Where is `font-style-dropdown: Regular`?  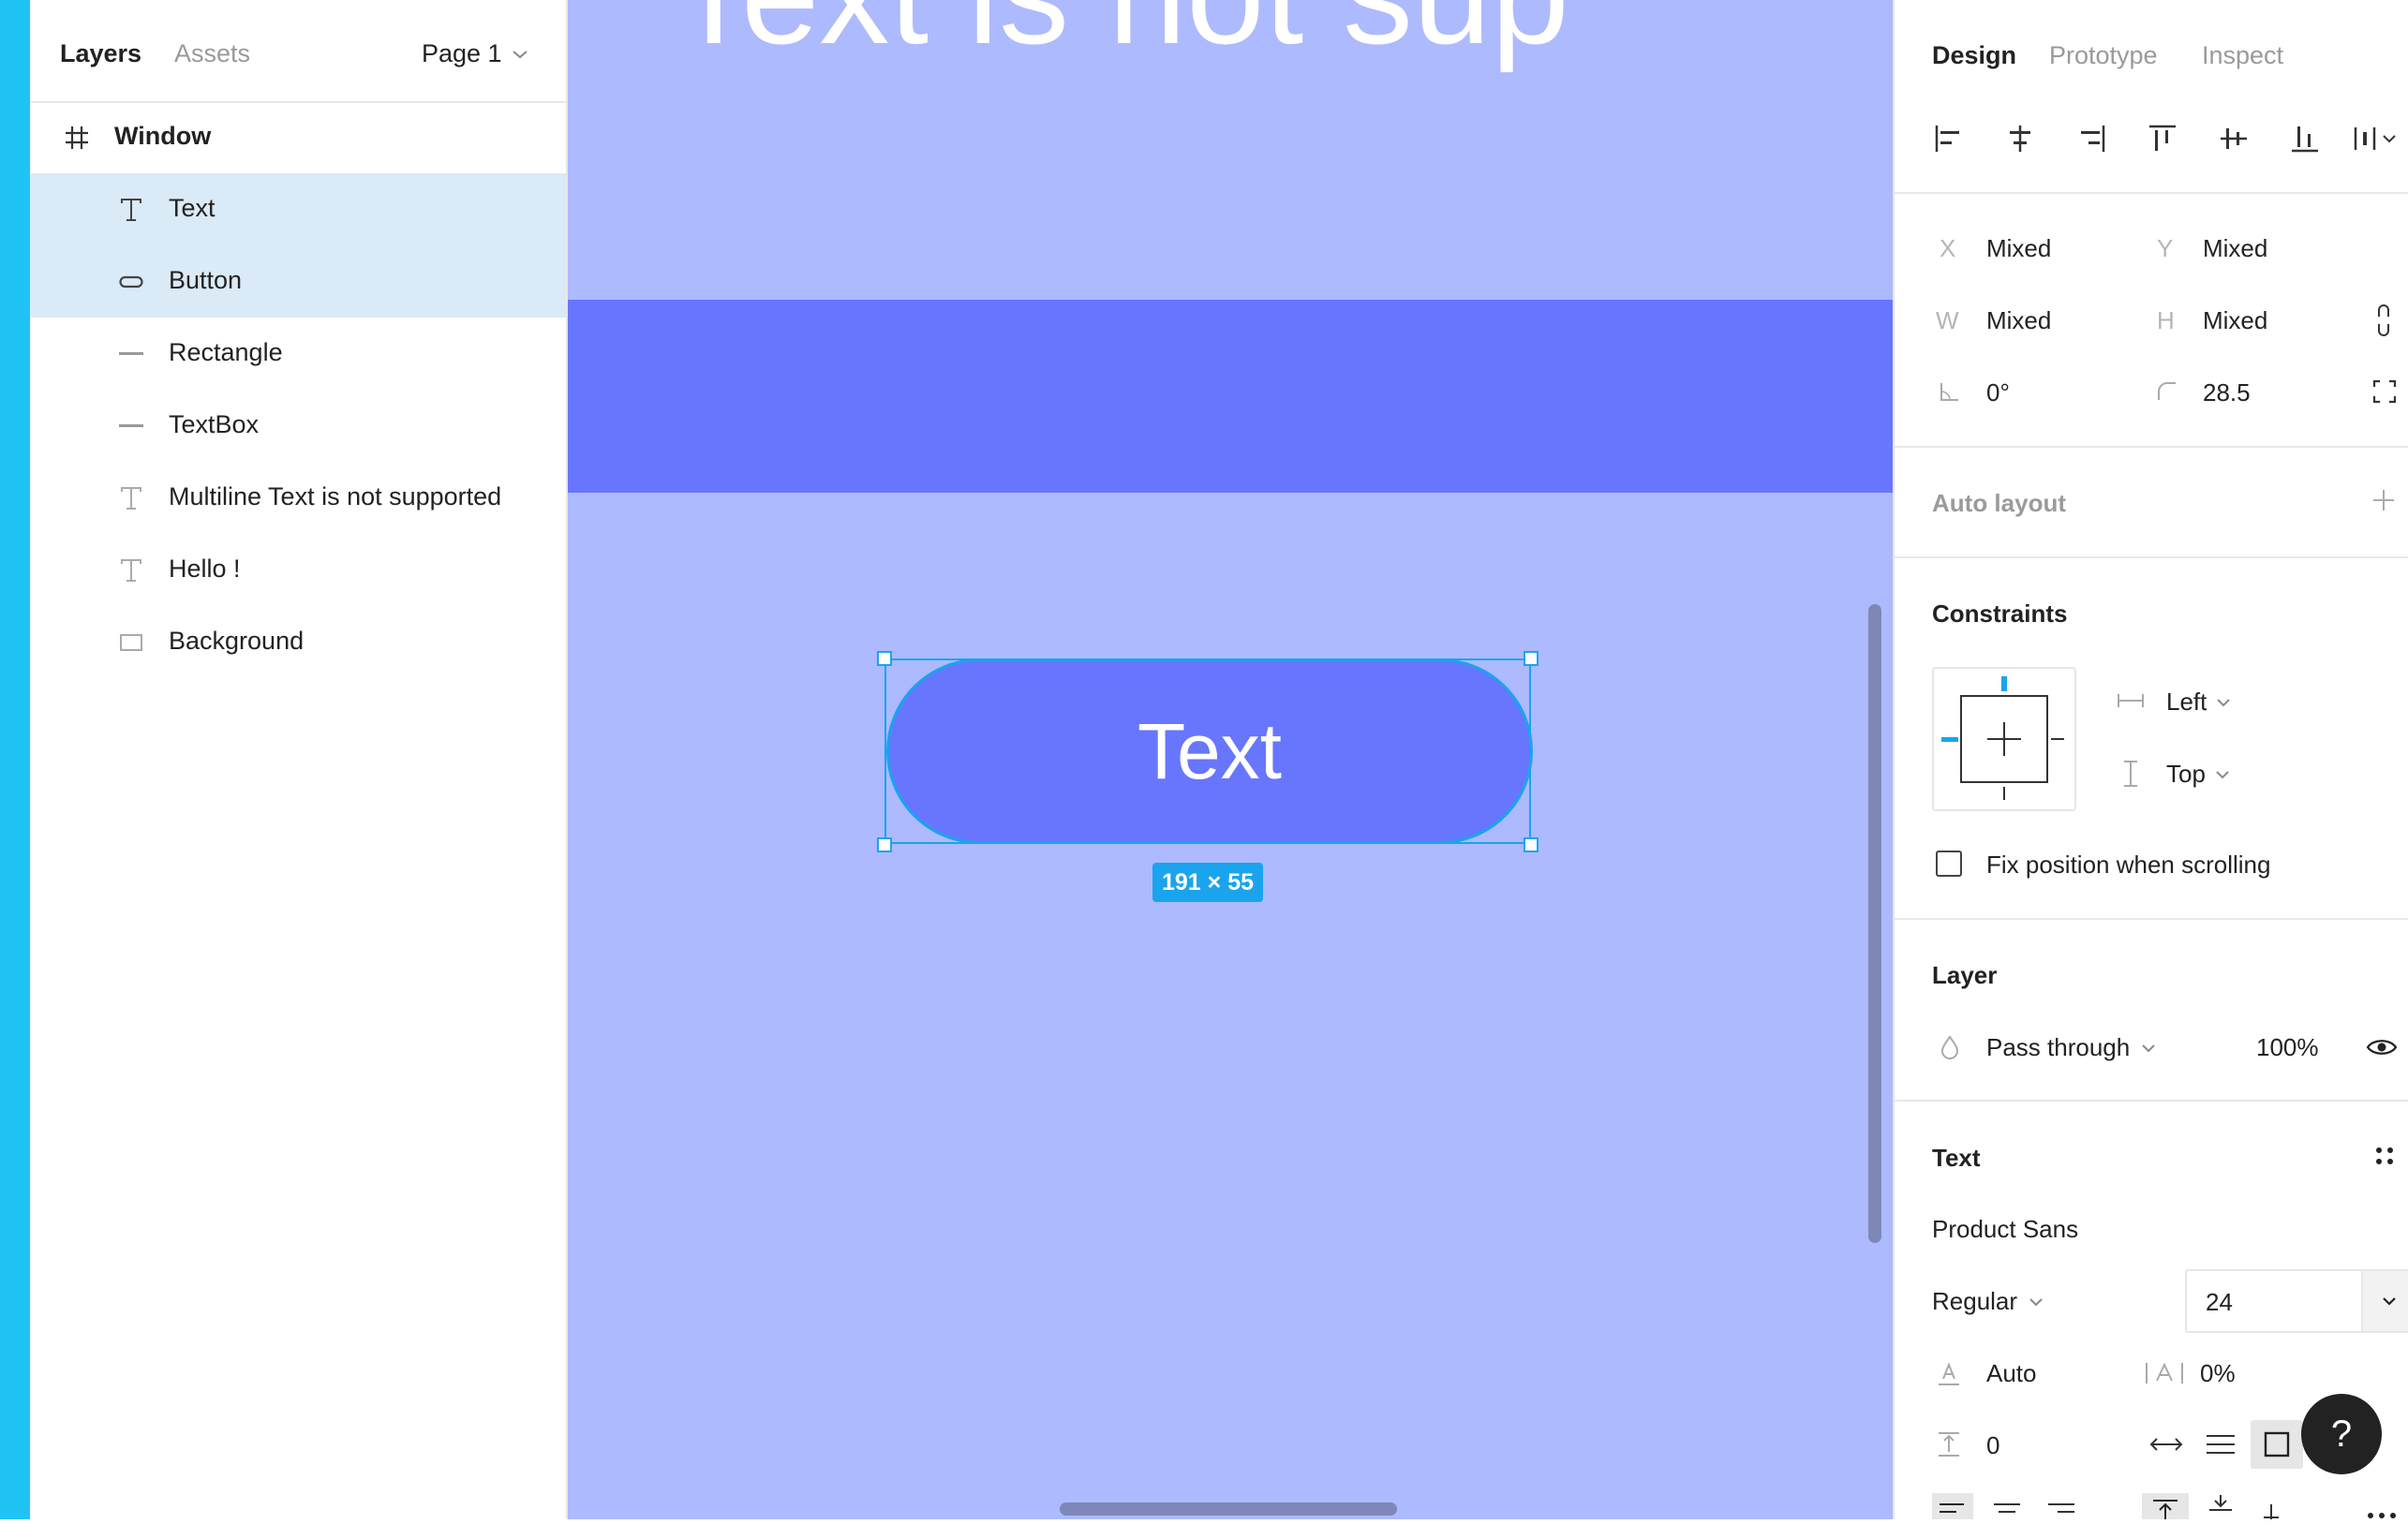 font-style-dropdown: Regular is located at coordinates (1988, 1301).